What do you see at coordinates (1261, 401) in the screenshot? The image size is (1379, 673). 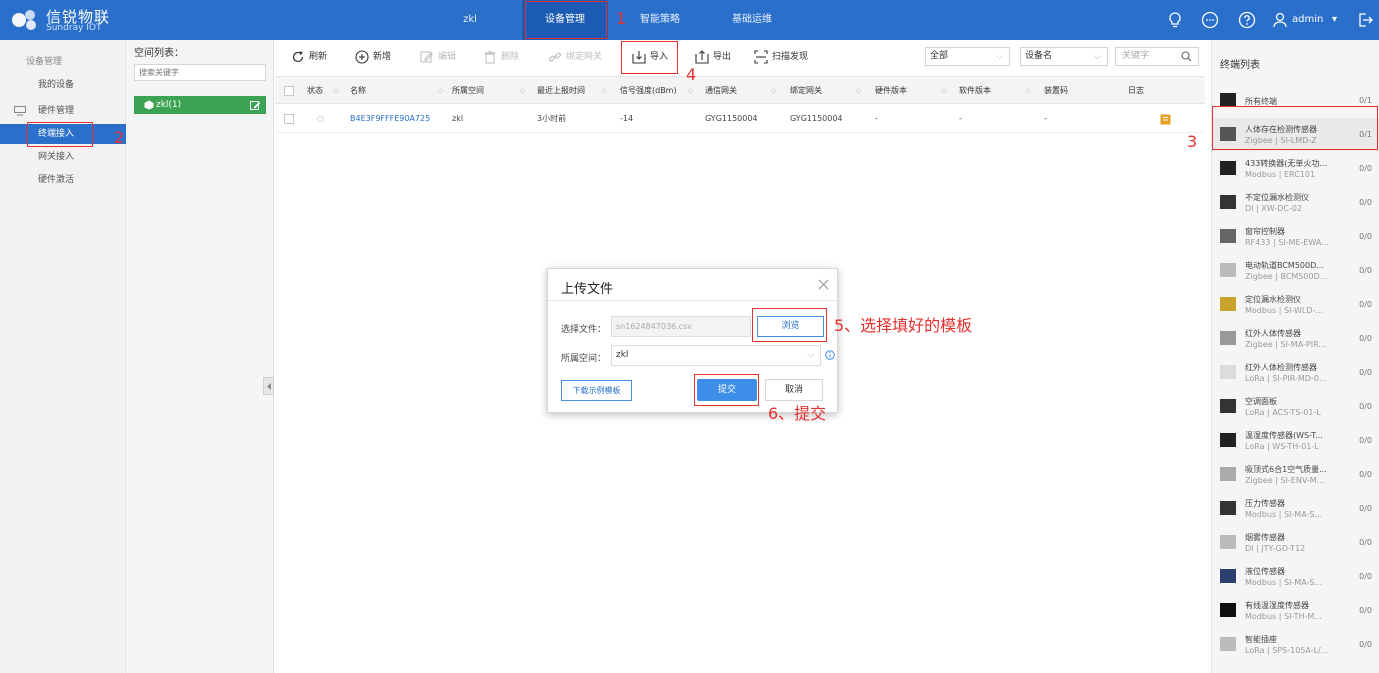 I see `terminal-item-name: 空调面板` at bounding box center [1261, 401].